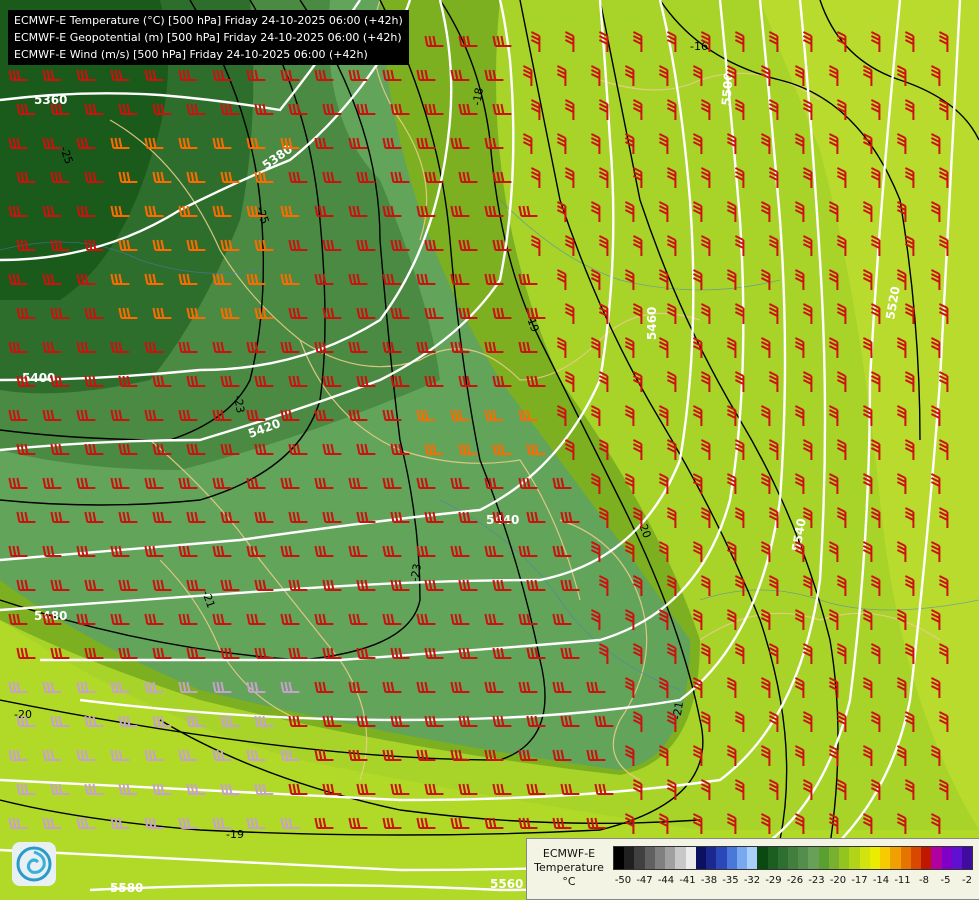 The height and width of the screenshot is (900, 979). Describe the element at coordinates (816, 880) in the screenshot. I see `legend-tick: -23` at that location.